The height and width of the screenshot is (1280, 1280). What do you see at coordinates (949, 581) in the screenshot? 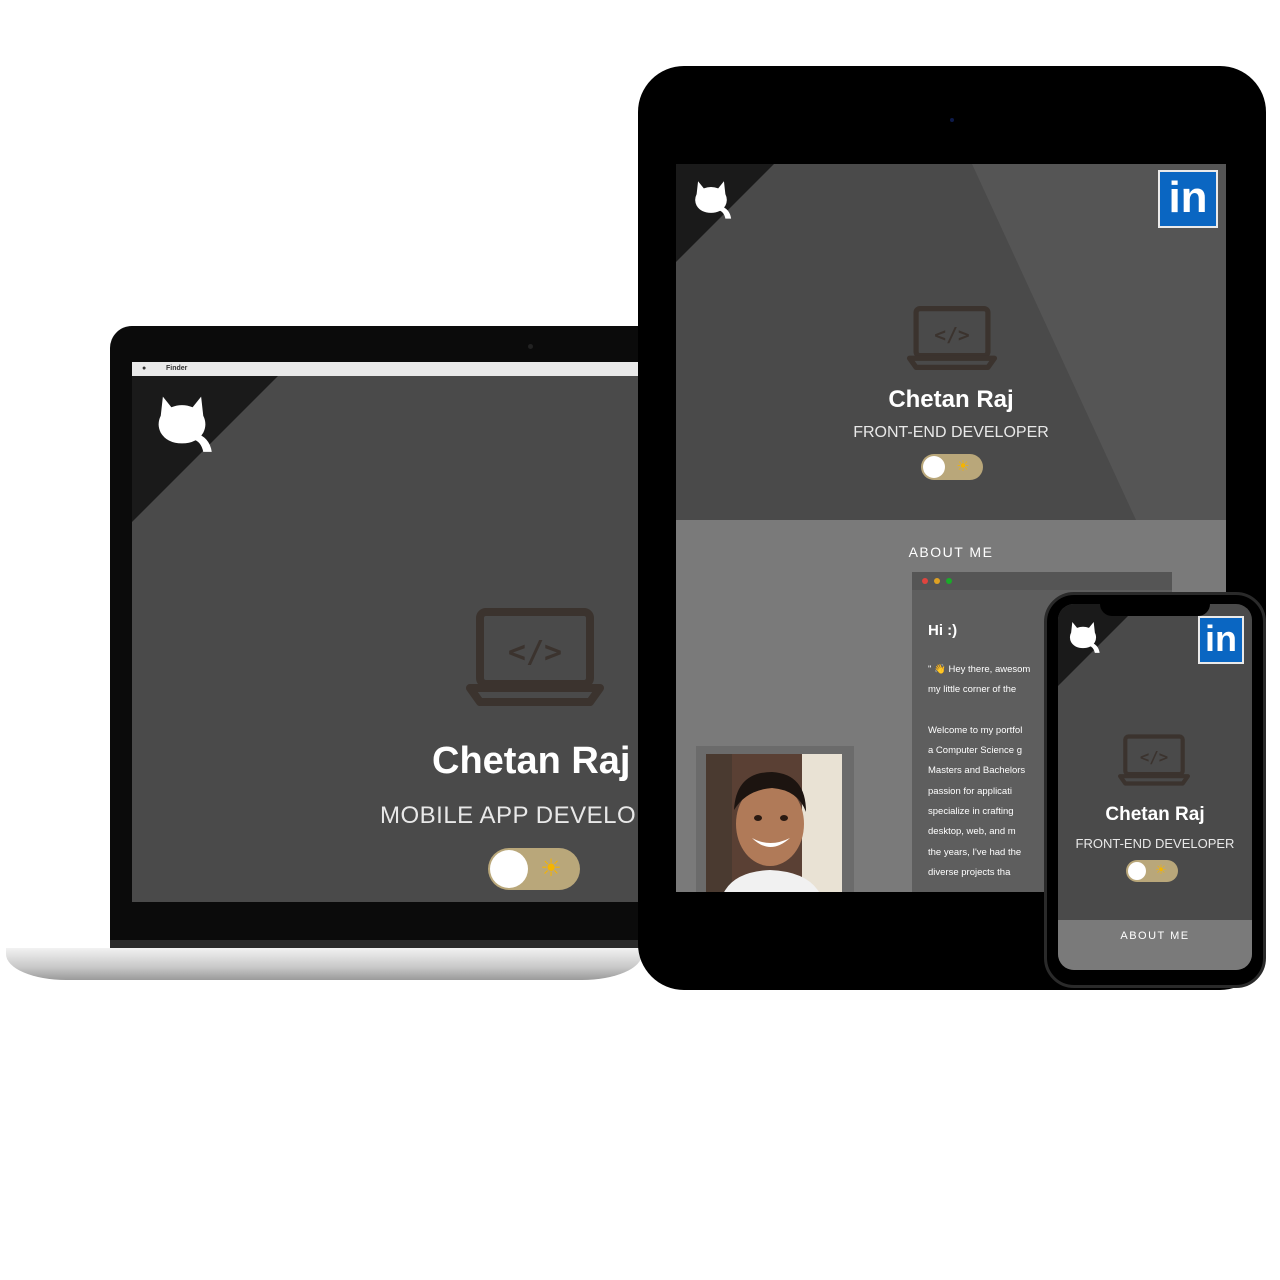
I see `maximize-dot-icon` at bounding box center [949, 581].